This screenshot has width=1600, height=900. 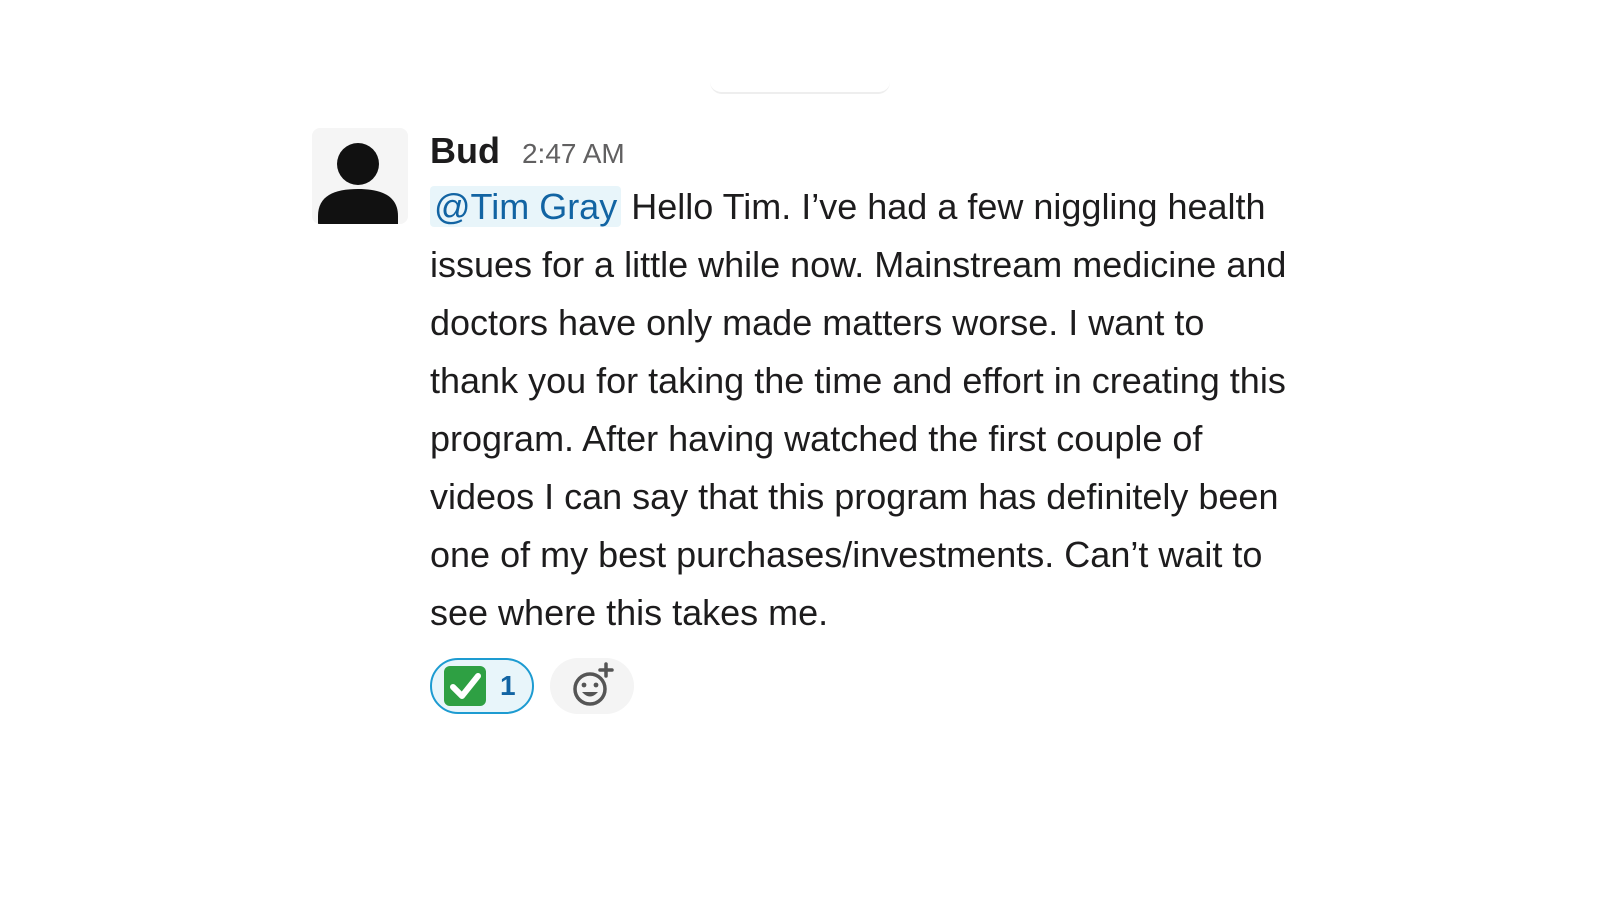 I want to click on author-name: Bud, so click(x=465, y=151).